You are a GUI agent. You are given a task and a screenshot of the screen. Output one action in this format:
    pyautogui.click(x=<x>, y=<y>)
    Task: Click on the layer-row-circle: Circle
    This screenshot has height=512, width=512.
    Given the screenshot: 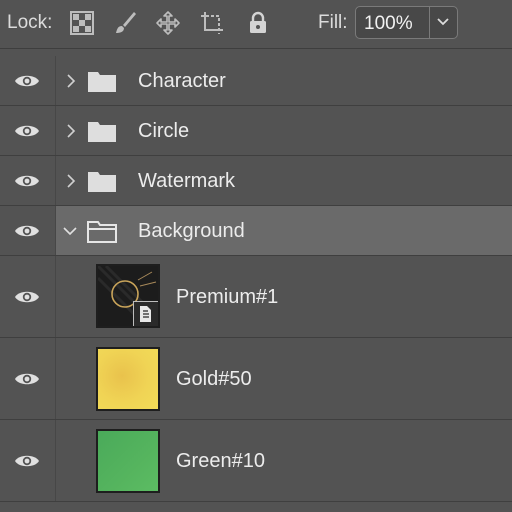 What is the action you would take?
    pyautogui.click(x=256, y=131)
    